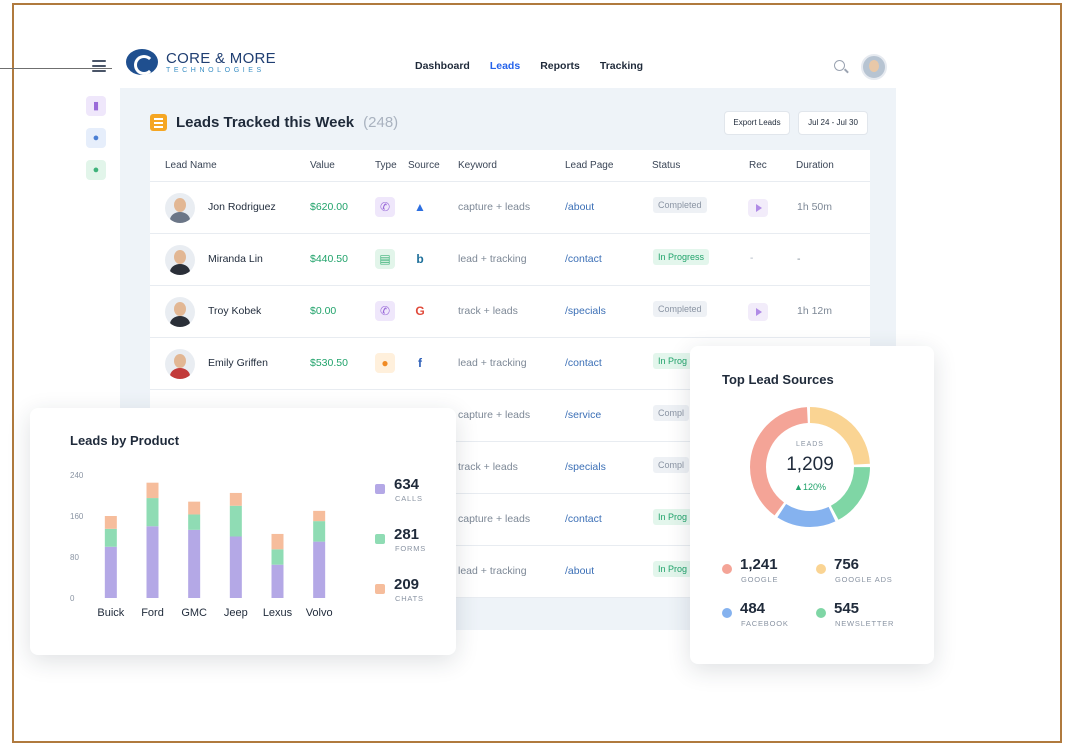 The height and width of the screenshot is (746, 1070). Describe the element at coordinates (799, 259) in the screenshot. I see `lead-duration: -` at that location.